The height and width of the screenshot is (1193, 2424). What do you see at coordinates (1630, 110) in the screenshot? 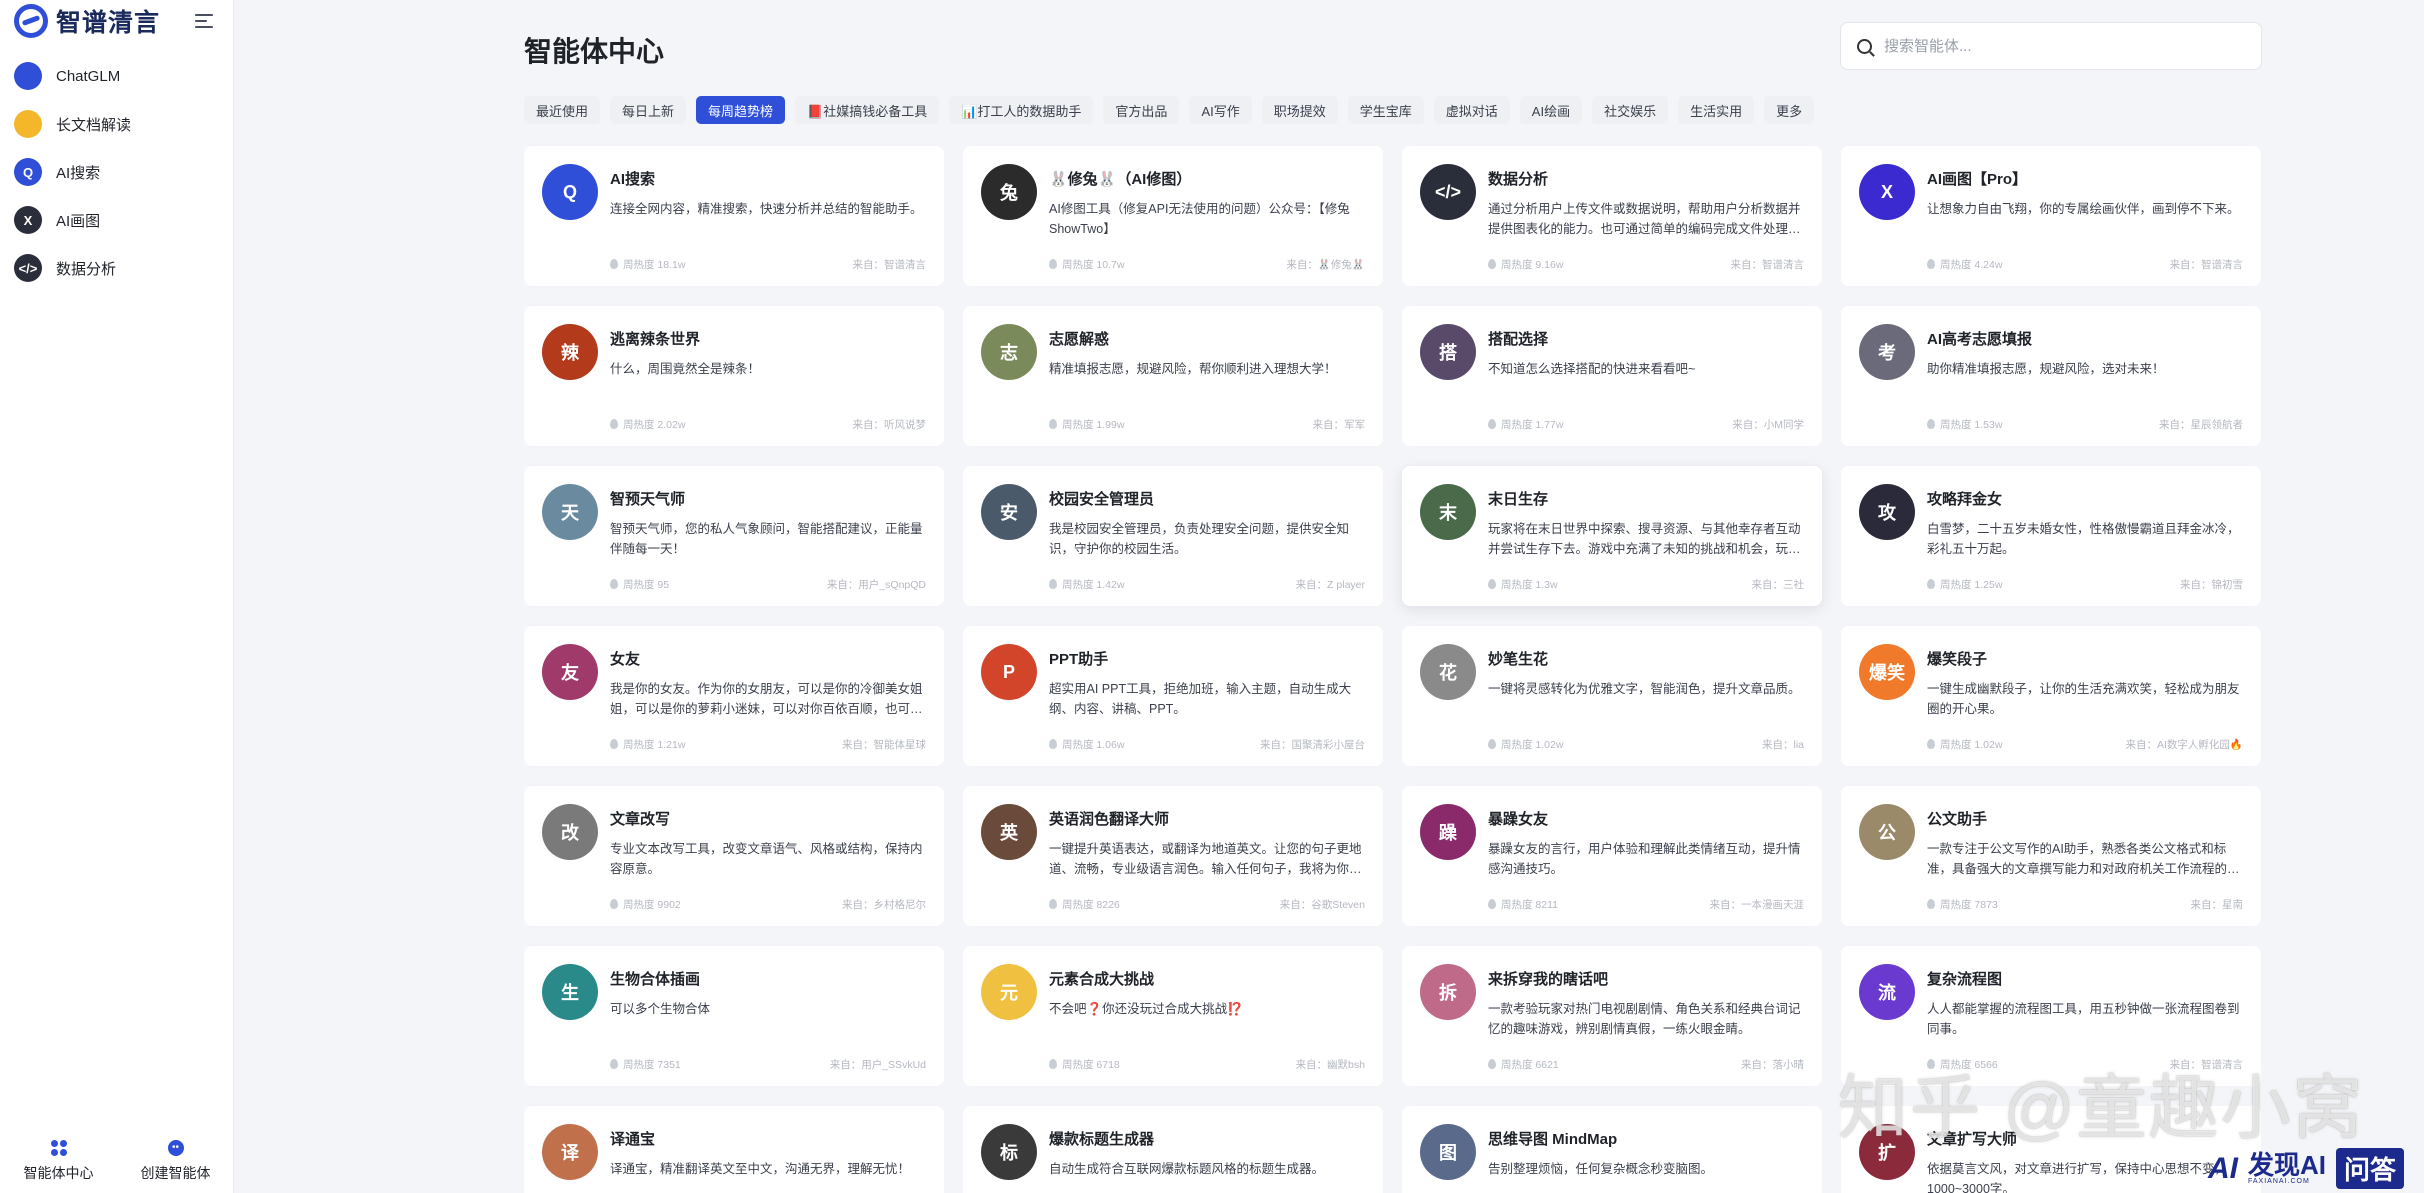
I see `tab-11: 社交娱乐` at bounding box center [1630, 110].